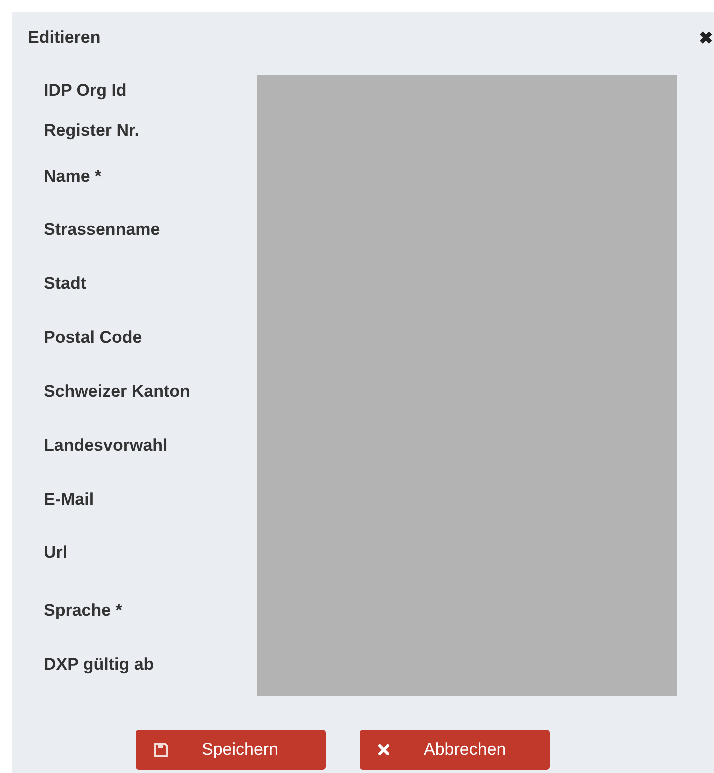 The height and width of the screenshot is (773, 714). I want to click on field-label: Name *, so click(73, 176).